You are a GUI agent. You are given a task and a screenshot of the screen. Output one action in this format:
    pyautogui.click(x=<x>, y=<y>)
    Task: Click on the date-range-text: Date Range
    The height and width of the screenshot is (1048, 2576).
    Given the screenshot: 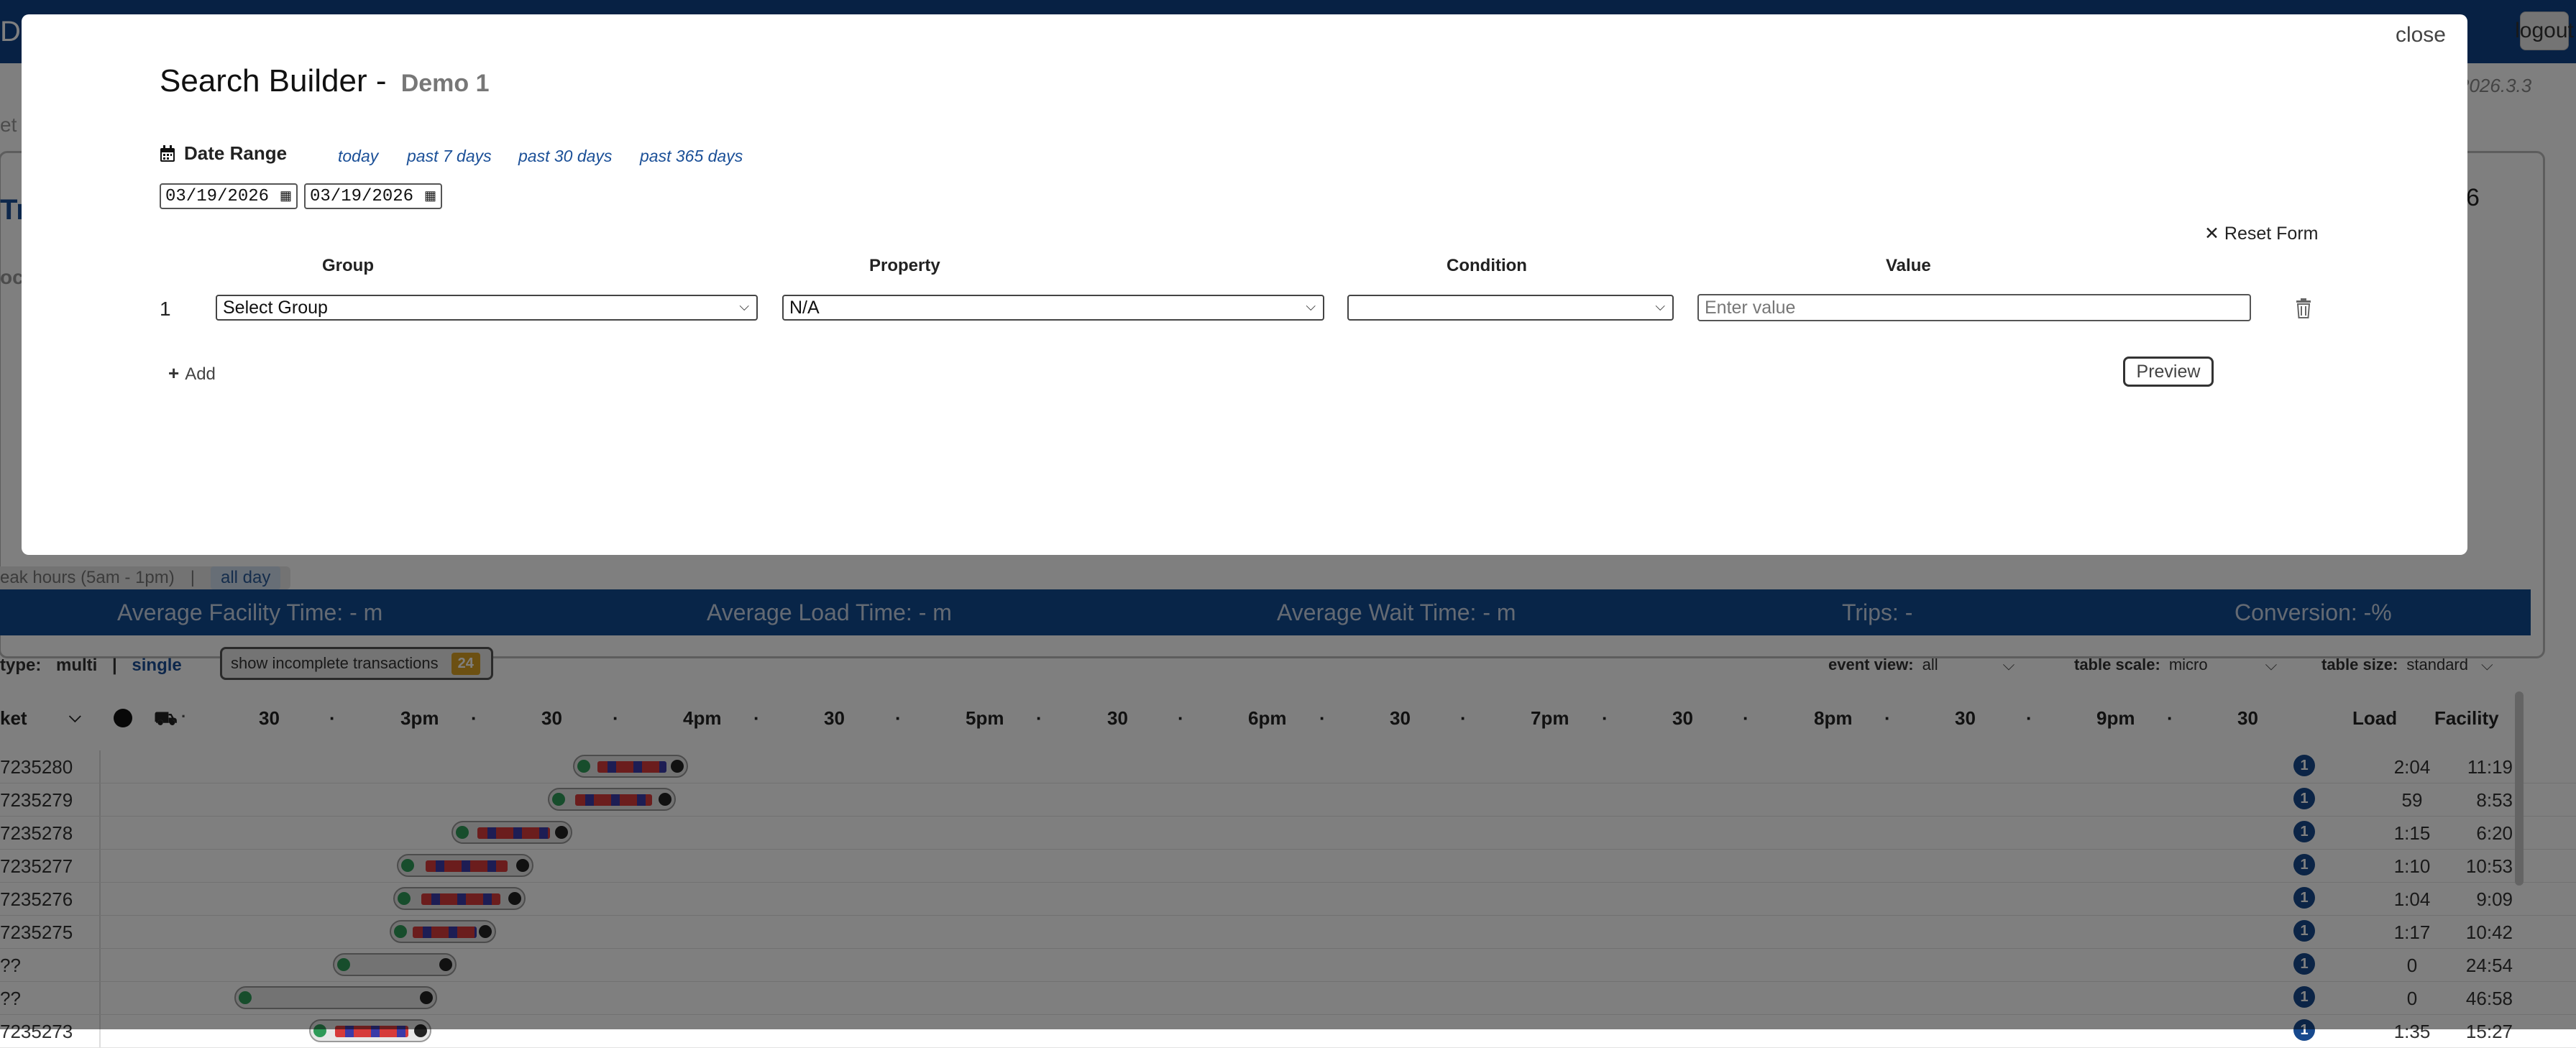 What is the action you would take?
    pyautogui.click(x=236, y=153)
    